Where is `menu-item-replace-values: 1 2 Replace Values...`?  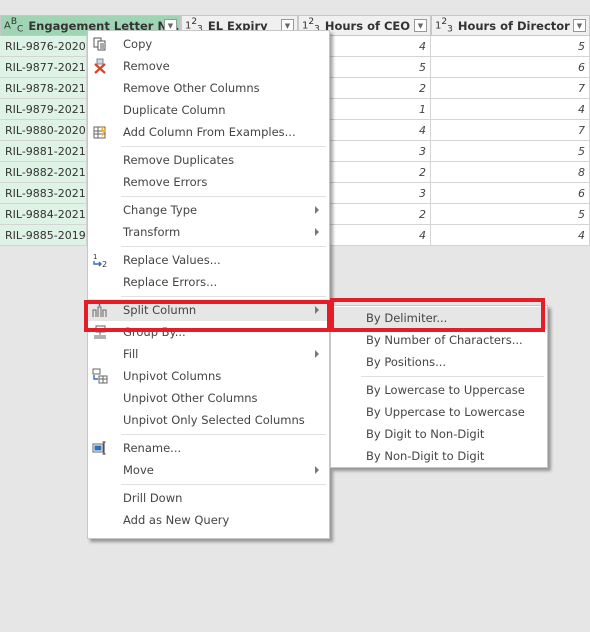 menu-item-replace-values: 1 2 Replace Values... is located at coordinates (208, 260).